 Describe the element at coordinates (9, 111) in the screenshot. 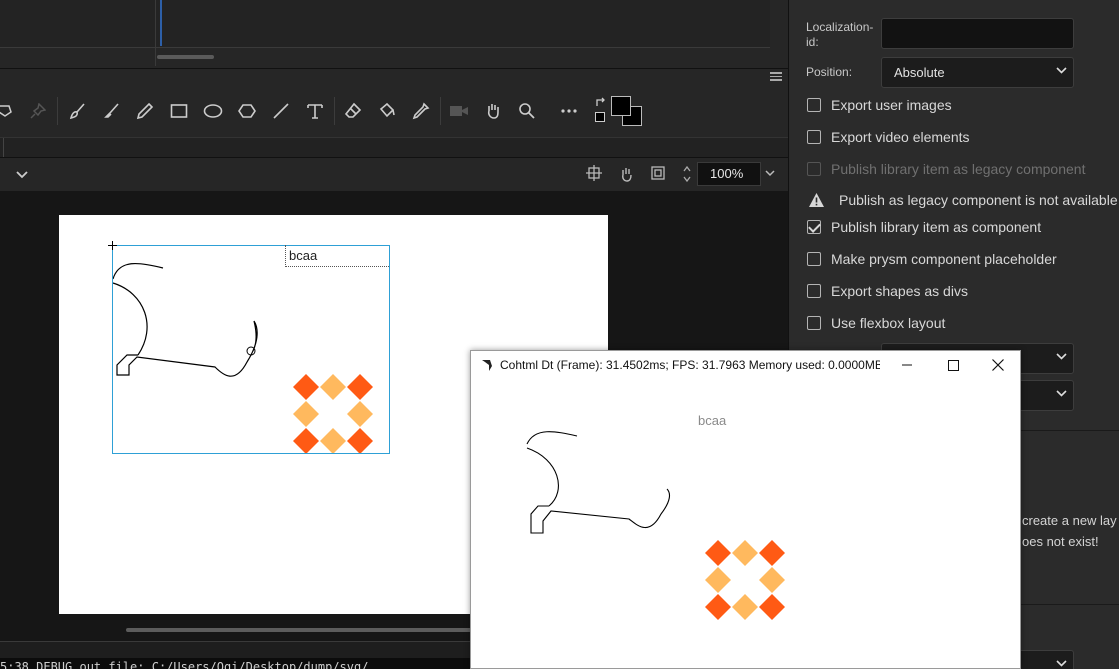

I see `transform-icon` at that location.